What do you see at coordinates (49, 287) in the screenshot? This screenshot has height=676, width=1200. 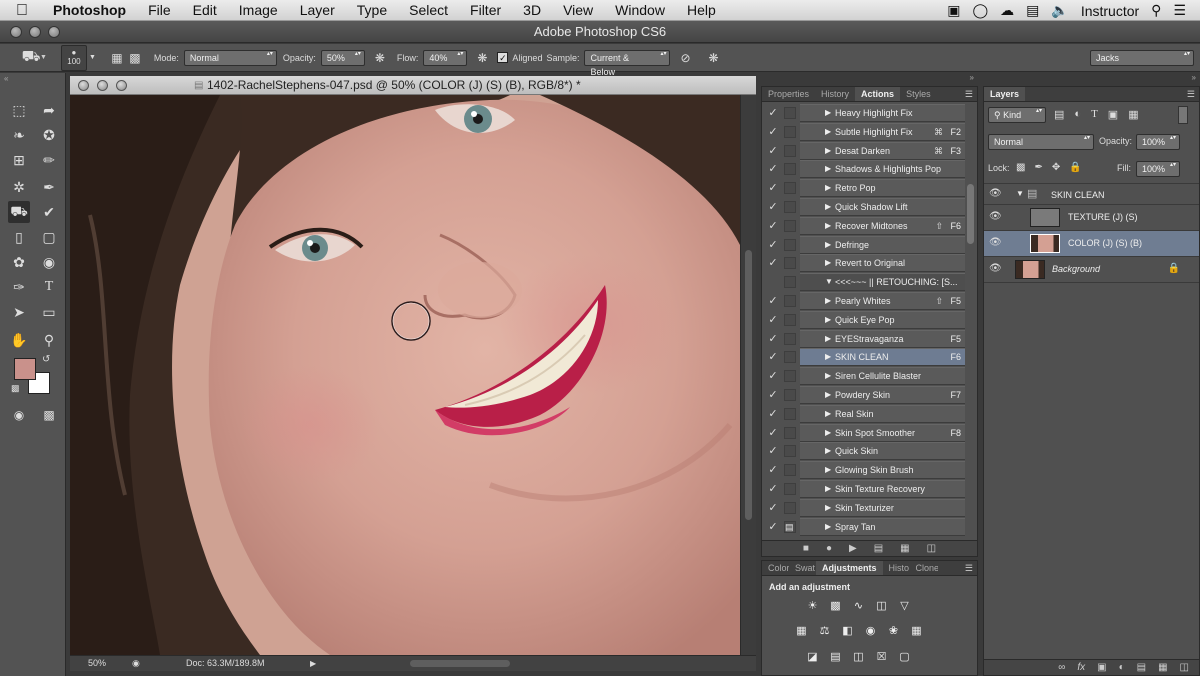 I see `type-tool-icon: T` at bounding box center [49, 287].